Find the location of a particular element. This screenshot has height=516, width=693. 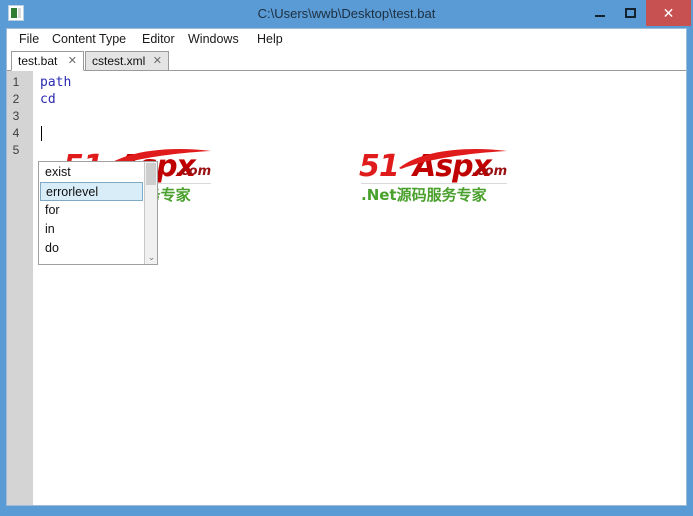

close-icon: ✕ is located at coordinates (668, 13).